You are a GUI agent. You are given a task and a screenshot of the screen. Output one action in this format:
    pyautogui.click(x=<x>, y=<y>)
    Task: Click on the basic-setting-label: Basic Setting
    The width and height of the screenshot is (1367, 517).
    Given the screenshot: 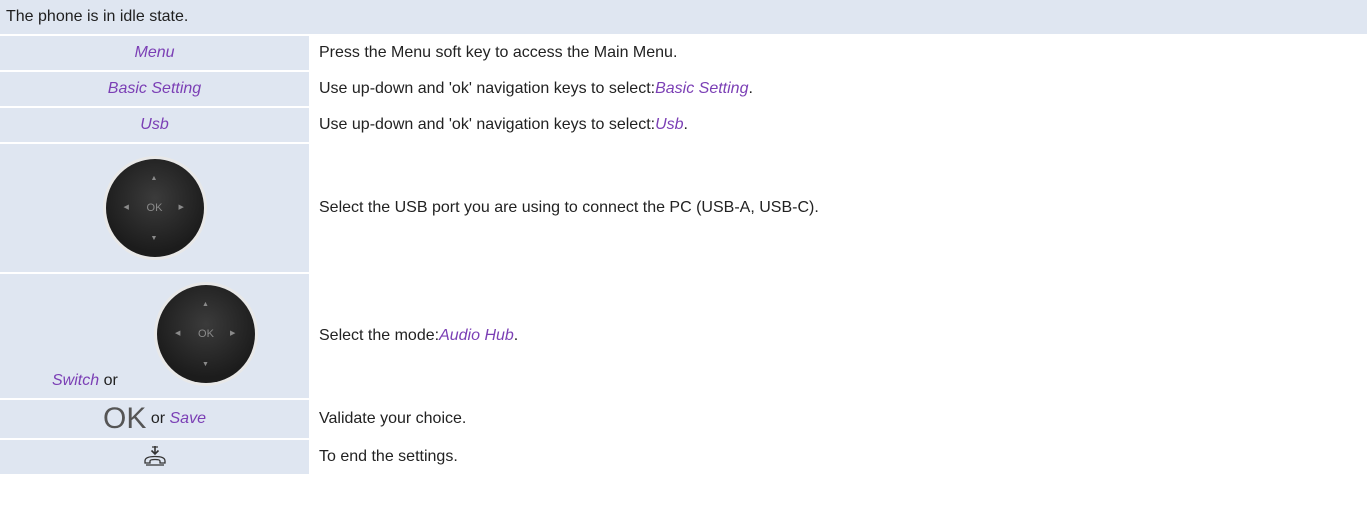 What is the action you would take?
    pyautogui.click(x=154, y=88)
    